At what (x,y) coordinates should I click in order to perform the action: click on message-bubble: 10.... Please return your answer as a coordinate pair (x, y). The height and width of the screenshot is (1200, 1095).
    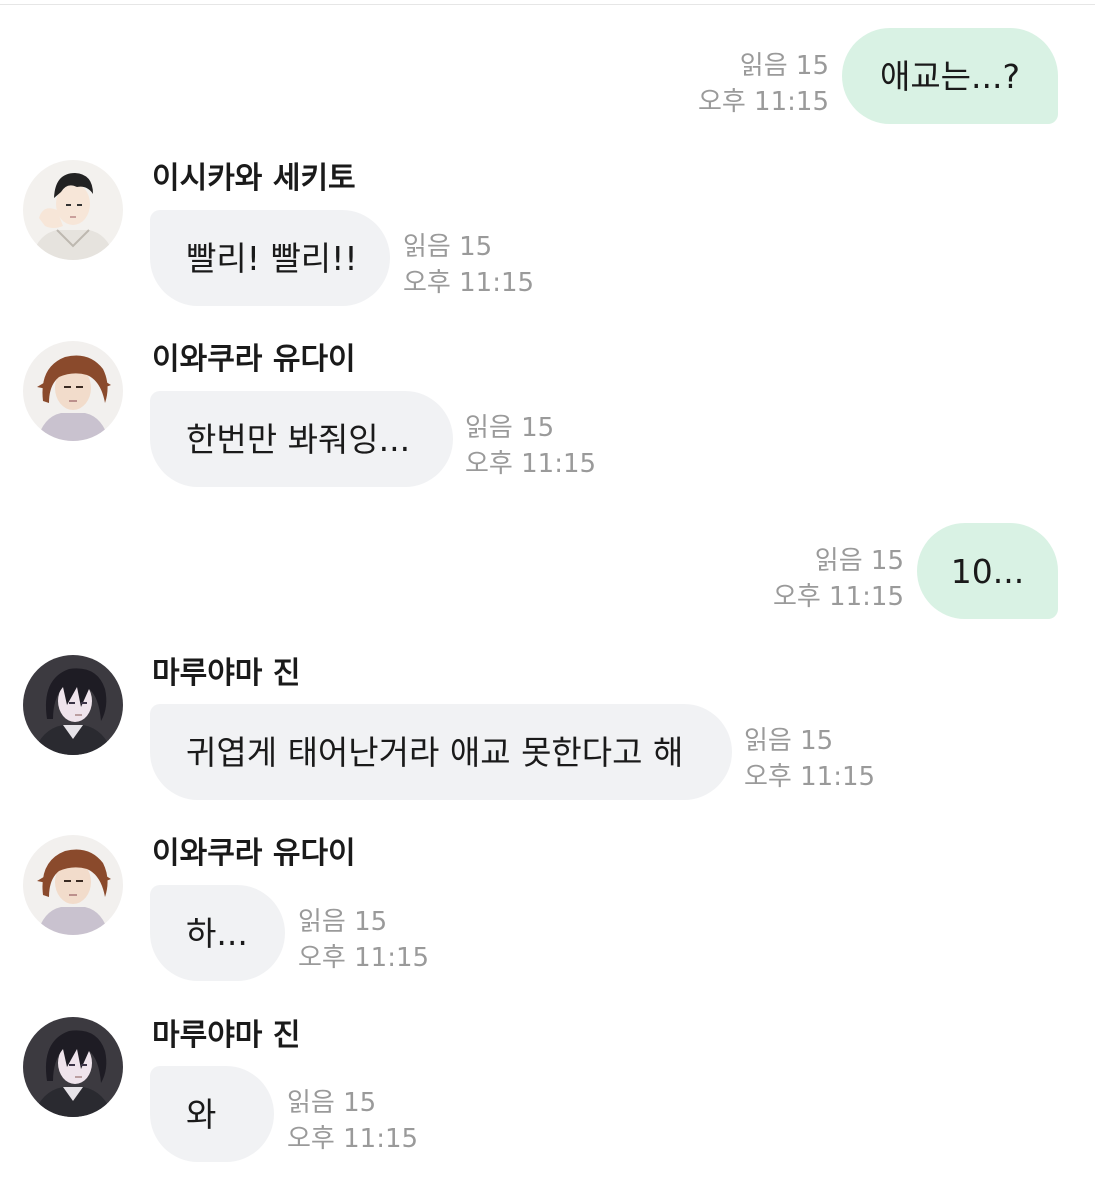
    Looking at the image, I should click on (987, 571).